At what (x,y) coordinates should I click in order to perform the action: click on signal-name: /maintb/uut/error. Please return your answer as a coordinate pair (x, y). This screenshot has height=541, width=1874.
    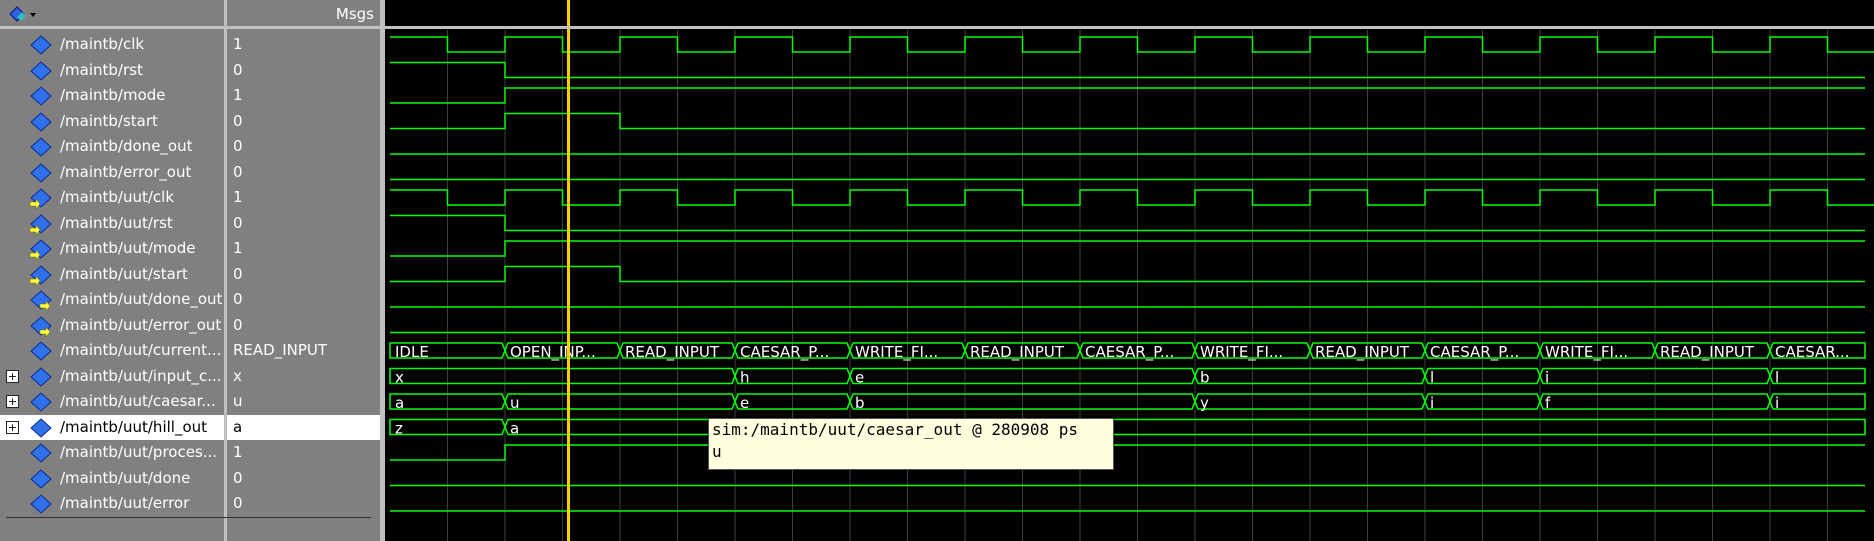
    Looking at the image, I should click on (125, 503).